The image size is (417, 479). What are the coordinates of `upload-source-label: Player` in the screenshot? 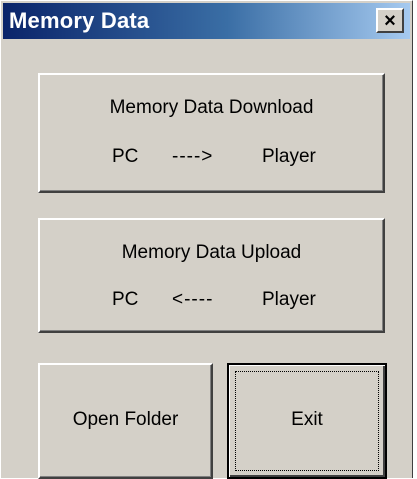 It's located at (289, 299).